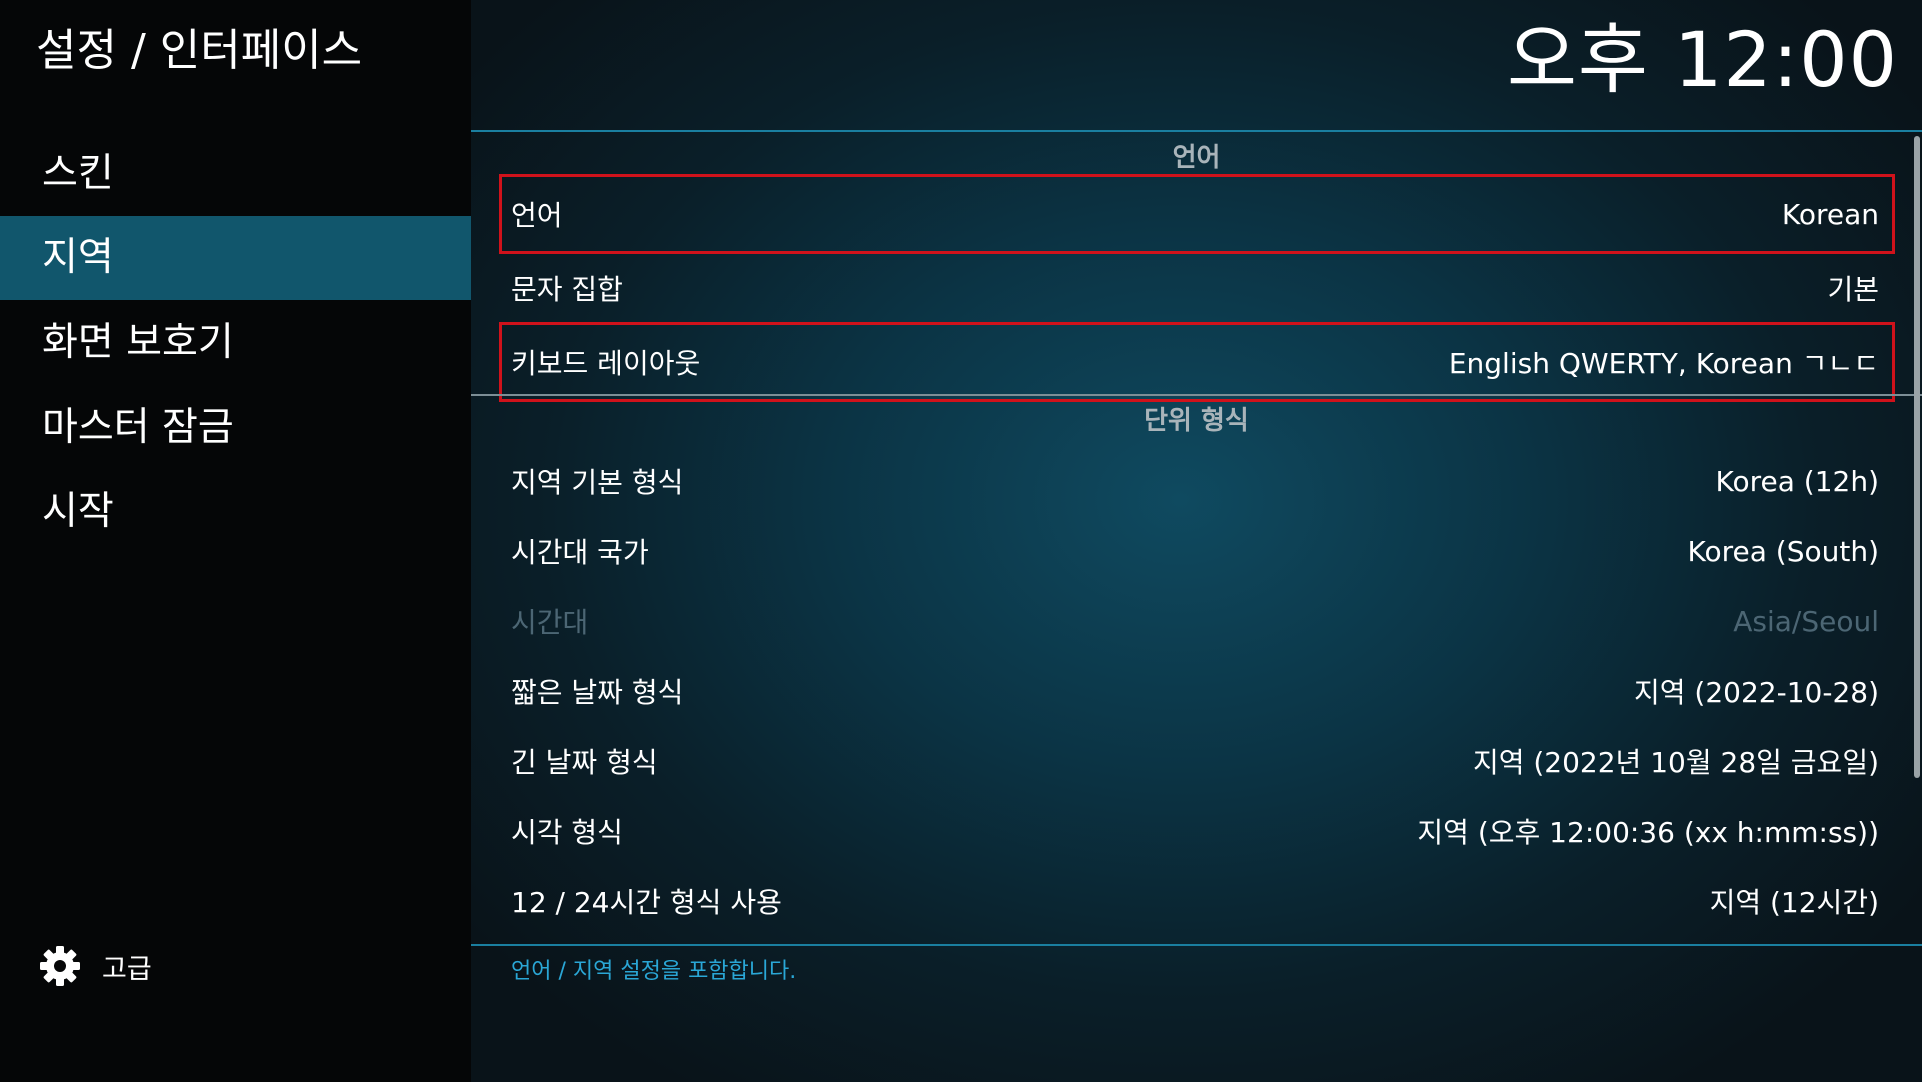 This screenshot has width=1922, height=1082. Describe the element at coordinates (584, 762) in the screenshot. I see `setting-label: 긴 날짜 형식` at that location.